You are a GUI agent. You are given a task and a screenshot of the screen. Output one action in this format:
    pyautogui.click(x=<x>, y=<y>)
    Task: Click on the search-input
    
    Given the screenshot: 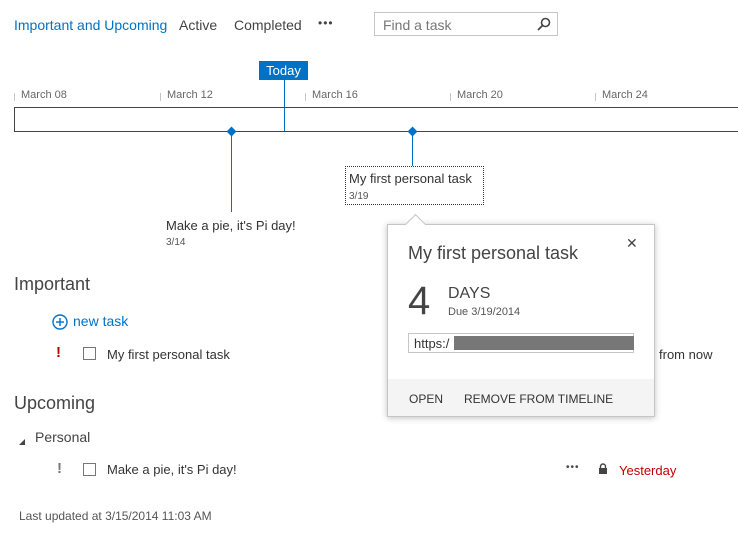 What is the action you would take?
    pyautogui.click(x=458, y=25)
    